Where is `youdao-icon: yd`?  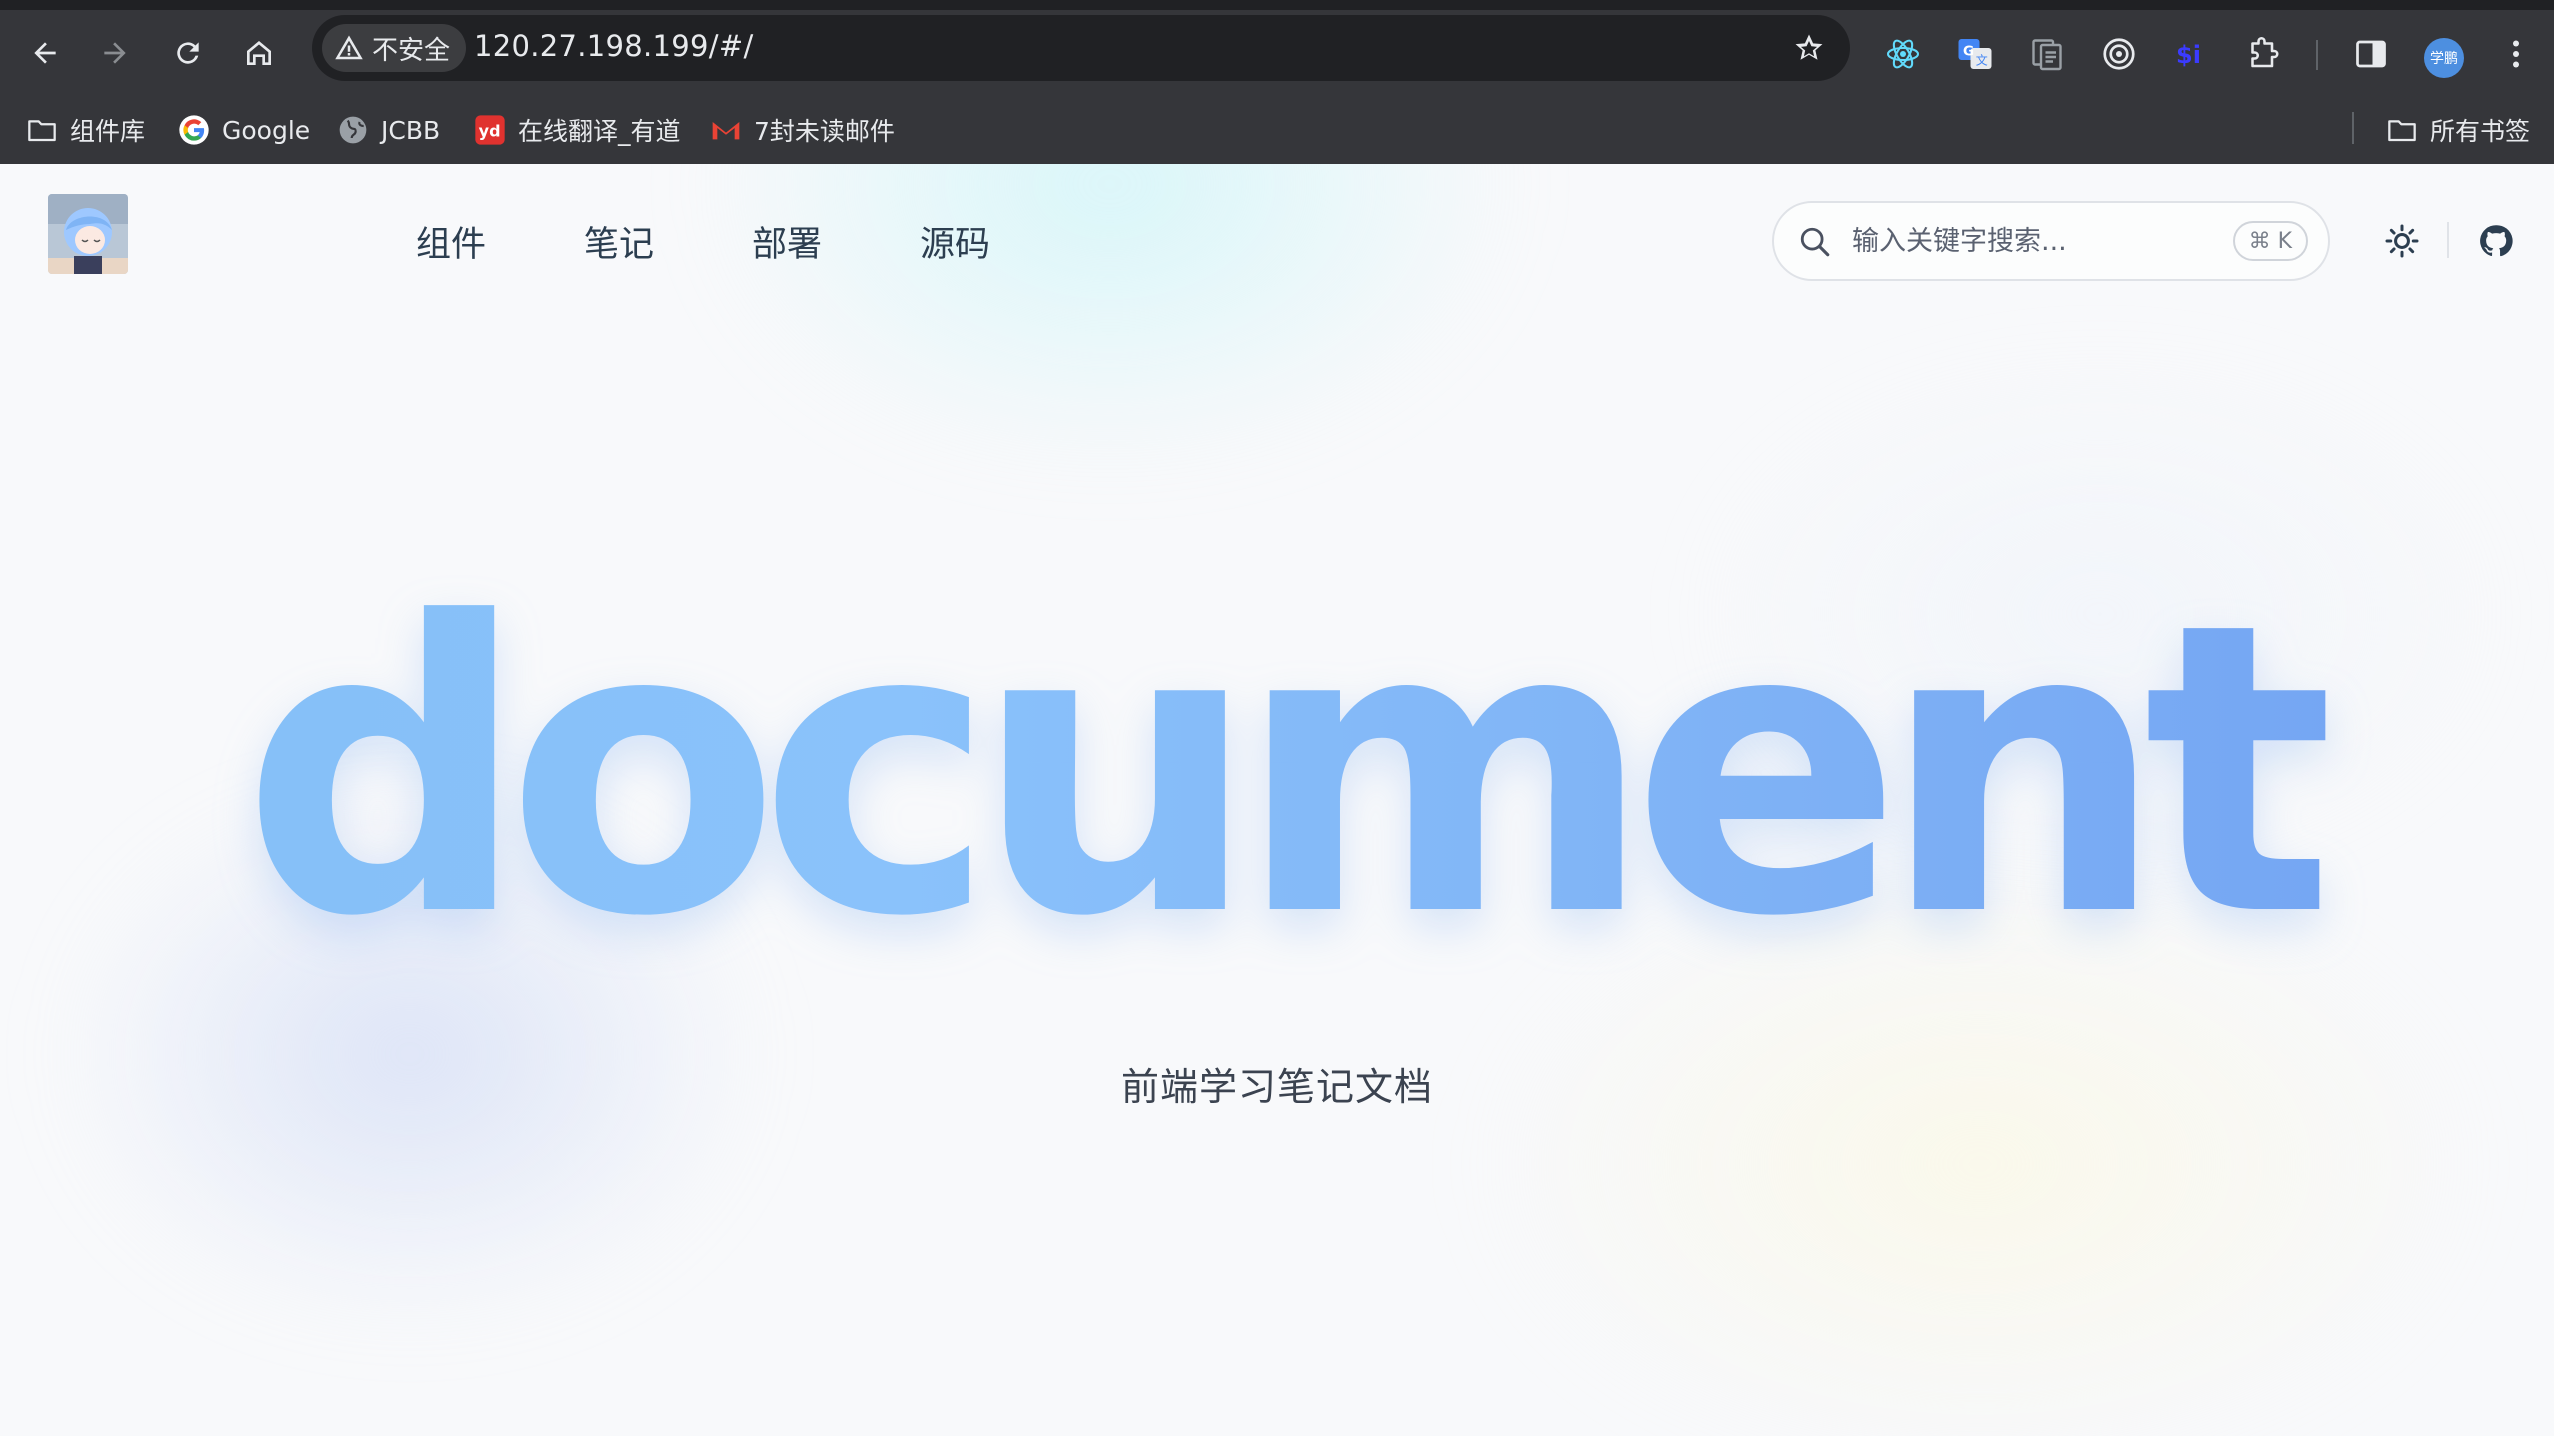 youdao-icon: yd is located at coordinates (490, 130).